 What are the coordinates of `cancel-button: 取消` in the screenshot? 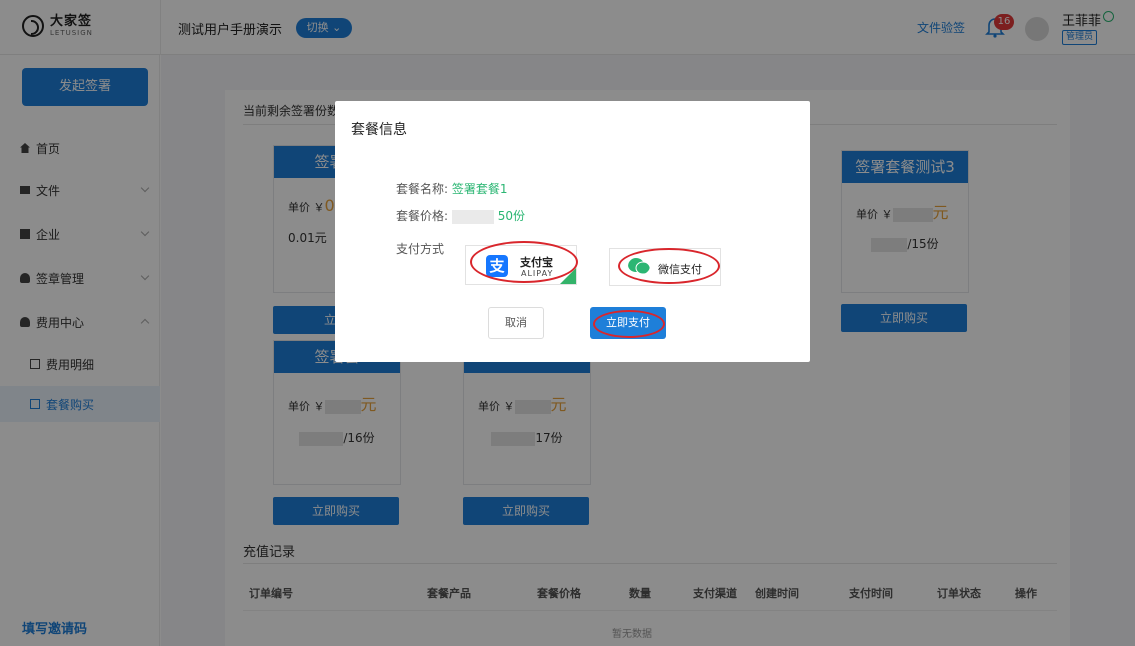 It's located at (516, 323).